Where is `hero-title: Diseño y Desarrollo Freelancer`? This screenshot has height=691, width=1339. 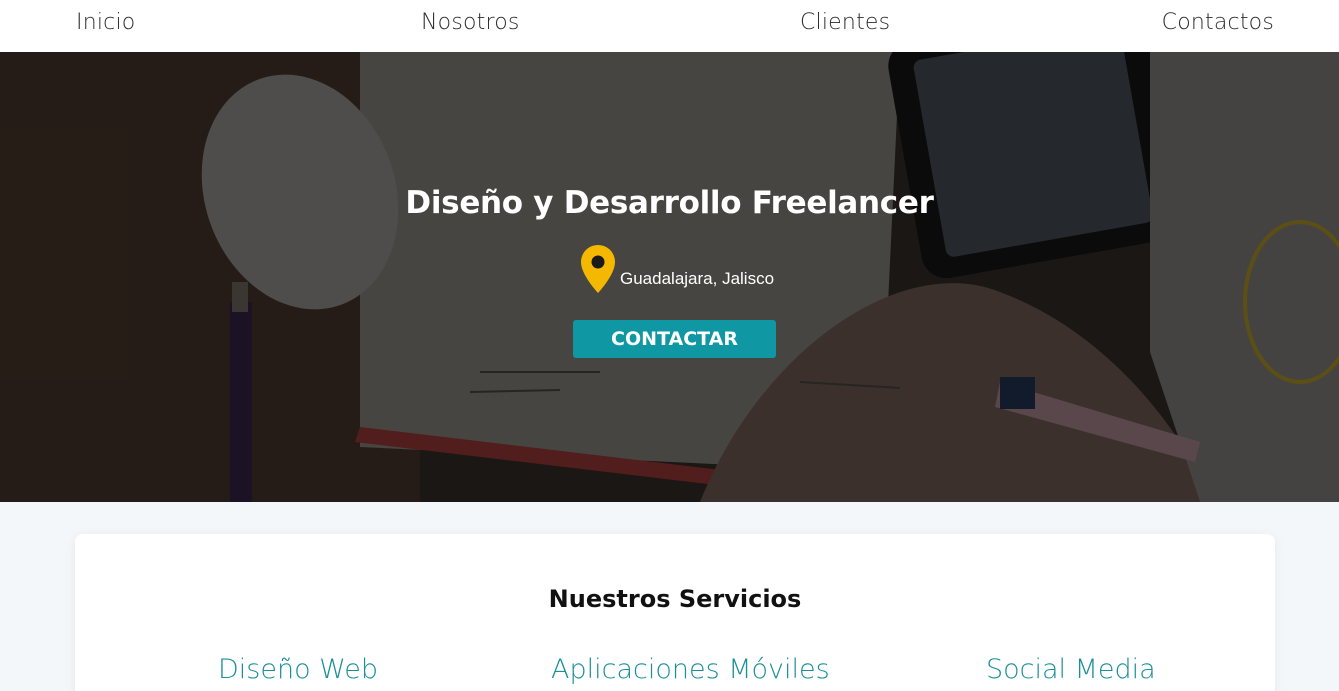
hero-title: Diseño y Desarrollo Freelancer is located at coordinates (669, 203).